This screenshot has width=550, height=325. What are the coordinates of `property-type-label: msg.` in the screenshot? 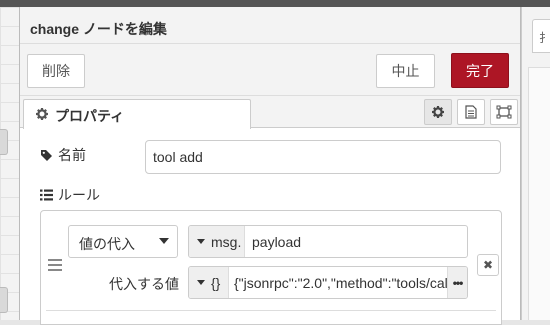 It's located at (226, 241).